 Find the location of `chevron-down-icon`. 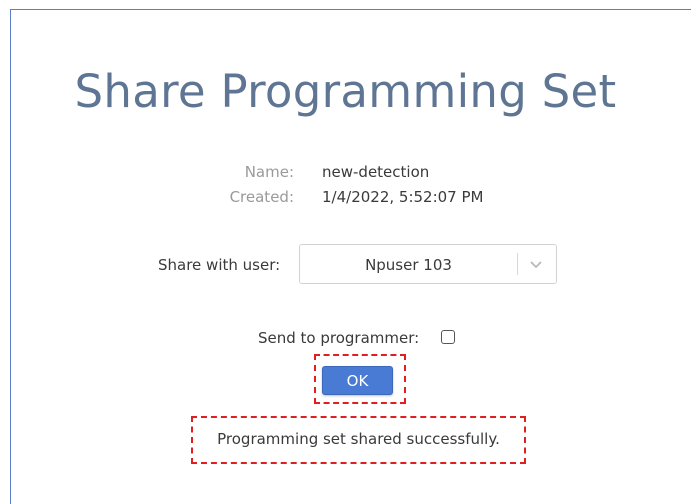

chevron-down-icon is located at coordinates (536, 264).